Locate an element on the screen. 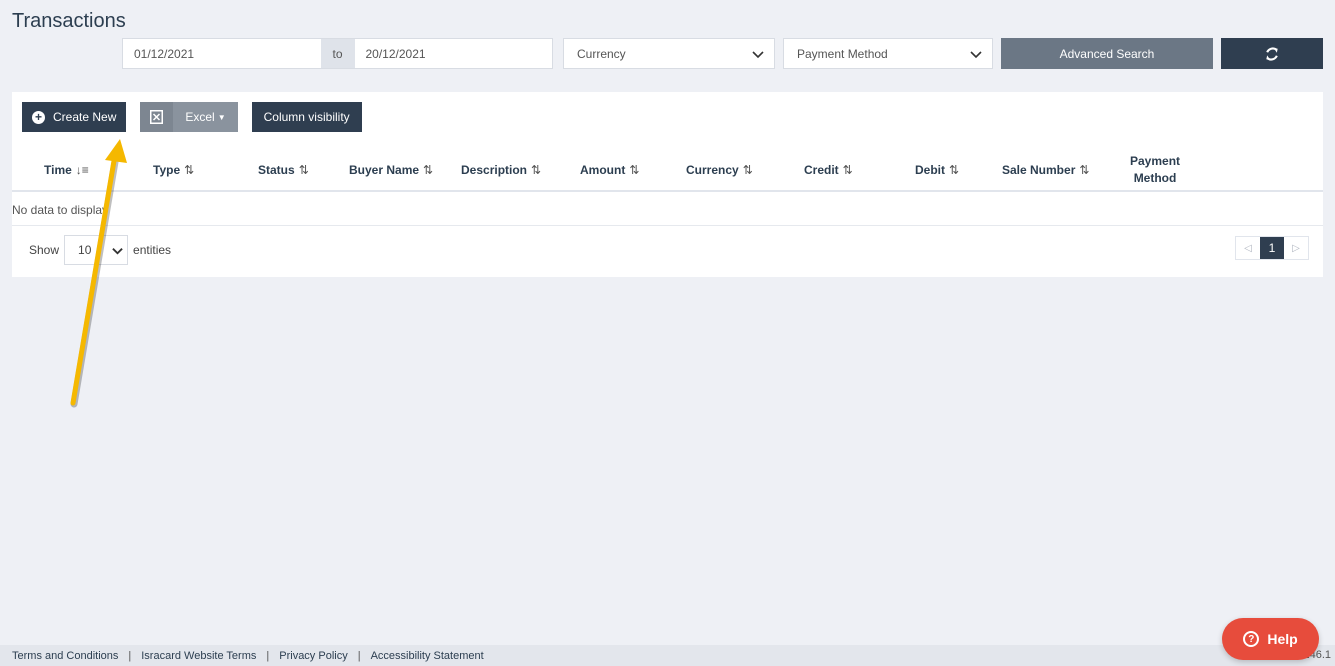 The image size is (1335, 666). excel-export-button: Excel ▼ is located at coordinates (189, 117).